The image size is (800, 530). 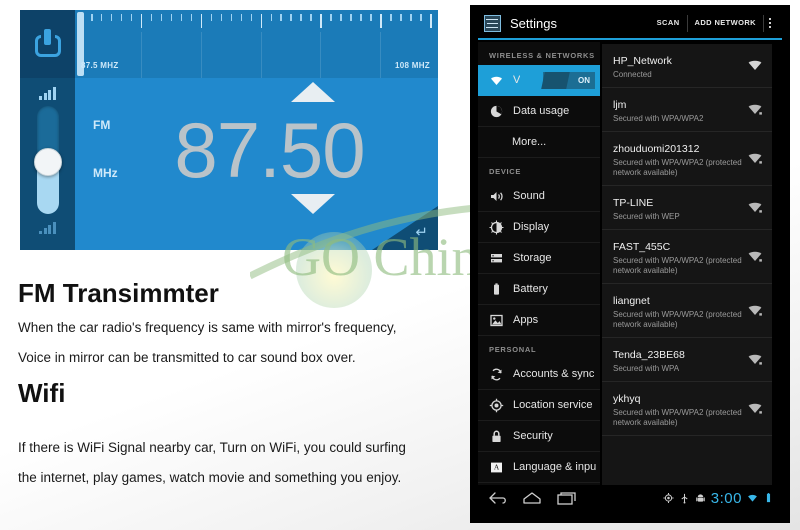 I want to click on tune-down-arrow, so click(x=313, y=204).